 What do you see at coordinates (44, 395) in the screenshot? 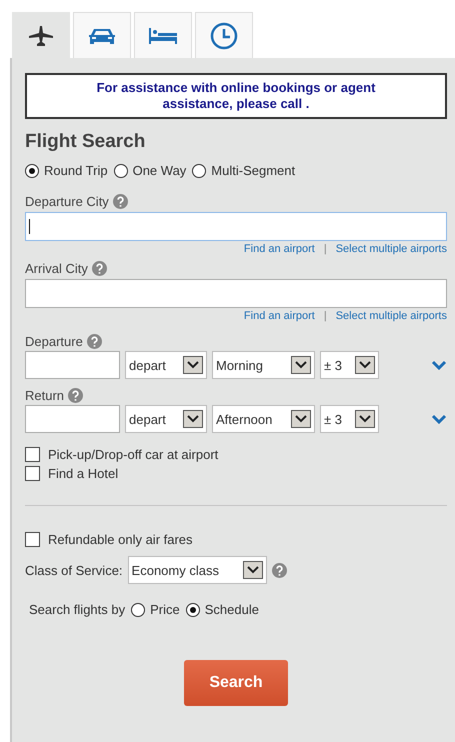
I see `field-label: Return` at bounding box center [44, 395].